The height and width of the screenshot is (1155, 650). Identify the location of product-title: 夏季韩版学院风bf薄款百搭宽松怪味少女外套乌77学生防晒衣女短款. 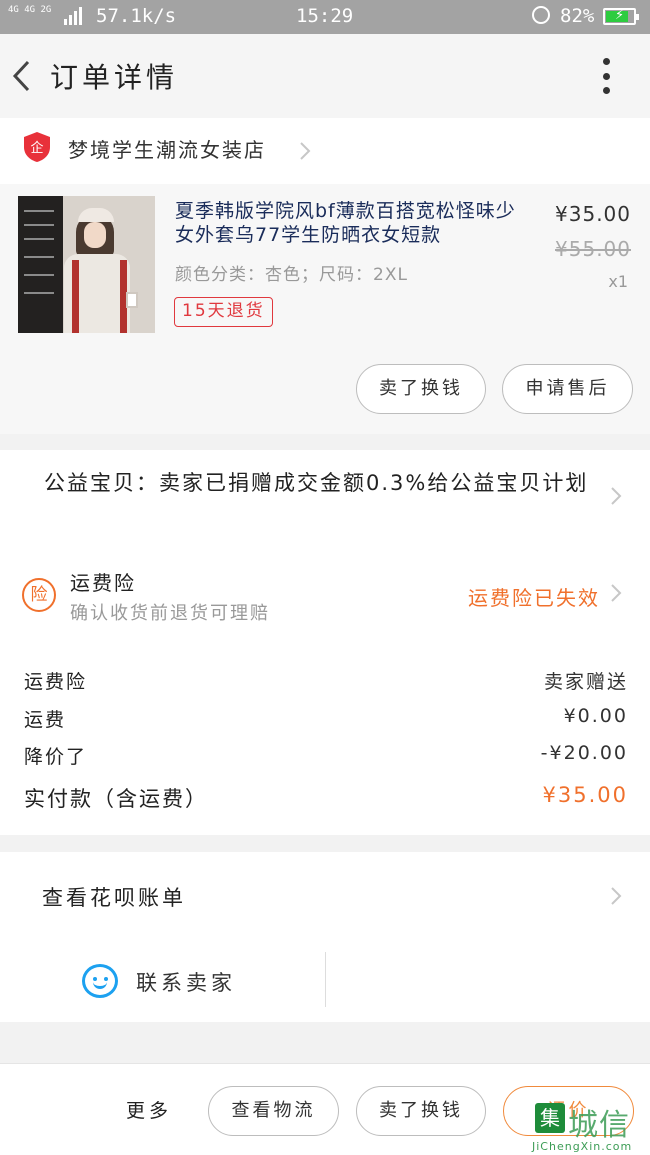
(352, 223).